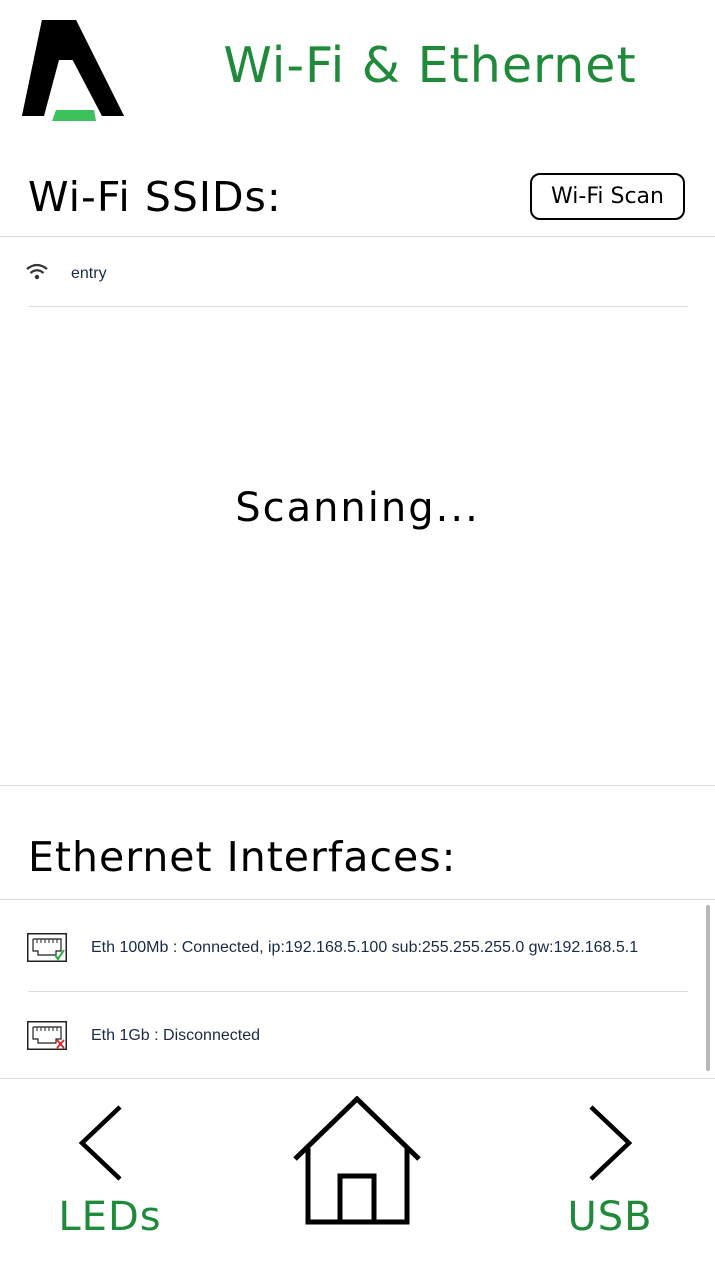 The height and width of the screenshot is (1272, 715). I want to click on ethernet-interface-label: Eth 1Gb : Disconnected, so click(175, 1035).